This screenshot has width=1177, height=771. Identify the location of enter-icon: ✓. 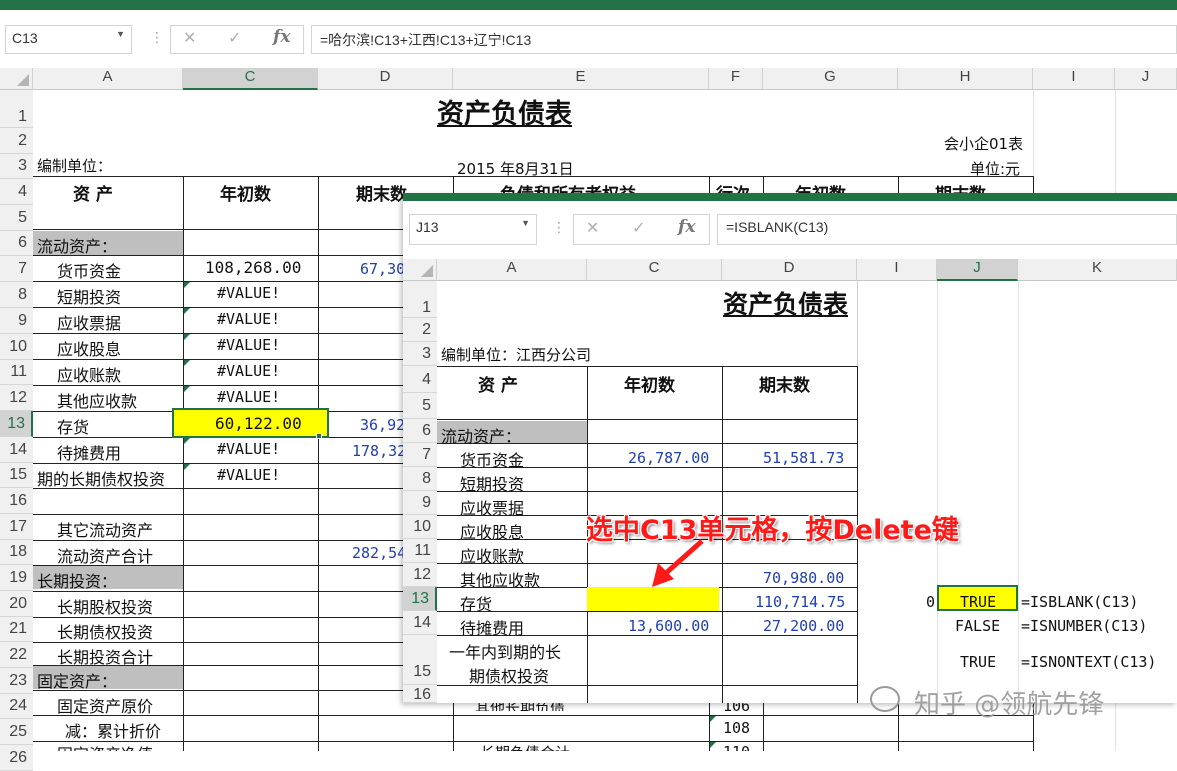
(638, 227).